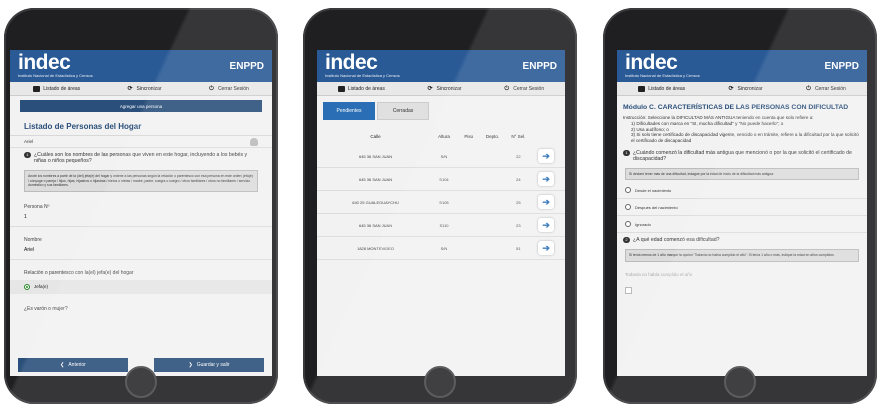 The image size is (884, 406). I want to click on table-row: 645 36 SAN JUAN S104 24 ➔, so click(441, 179).